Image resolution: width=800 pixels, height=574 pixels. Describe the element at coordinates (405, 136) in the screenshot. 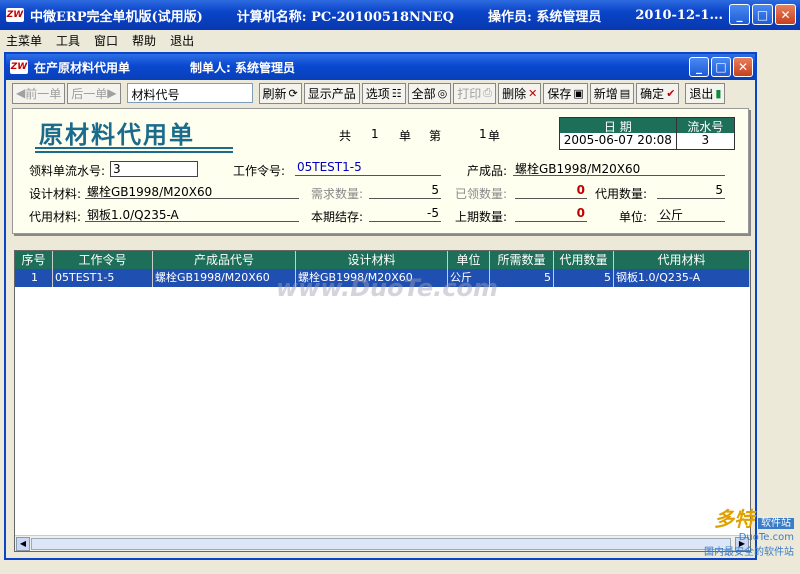

I see `pager-unit: 单` at that location.